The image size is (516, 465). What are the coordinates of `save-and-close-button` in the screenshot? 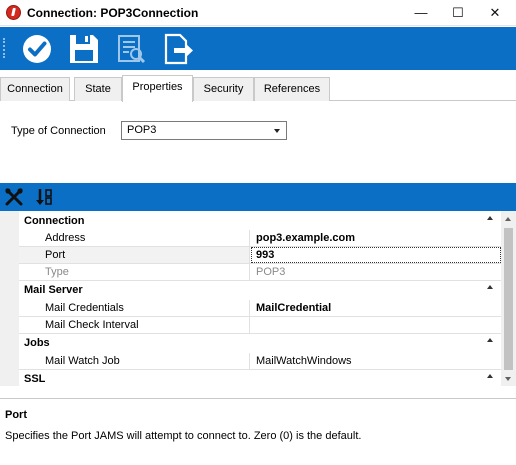 It's located at (37, 49).